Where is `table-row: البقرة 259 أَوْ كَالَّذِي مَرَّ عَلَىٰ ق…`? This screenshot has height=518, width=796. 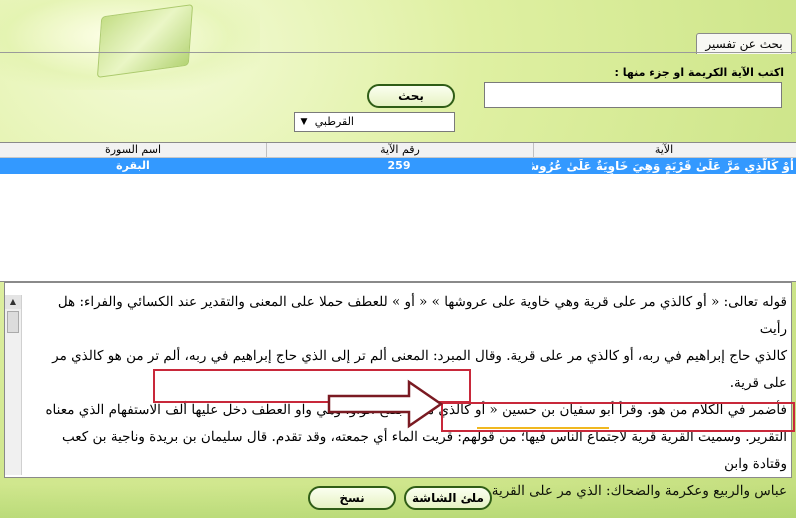
table-row: البقرة 259 أَوْ كَالَّذِي مَرَّ عَلَىٰ ق… is located at coordinates (398, 166).